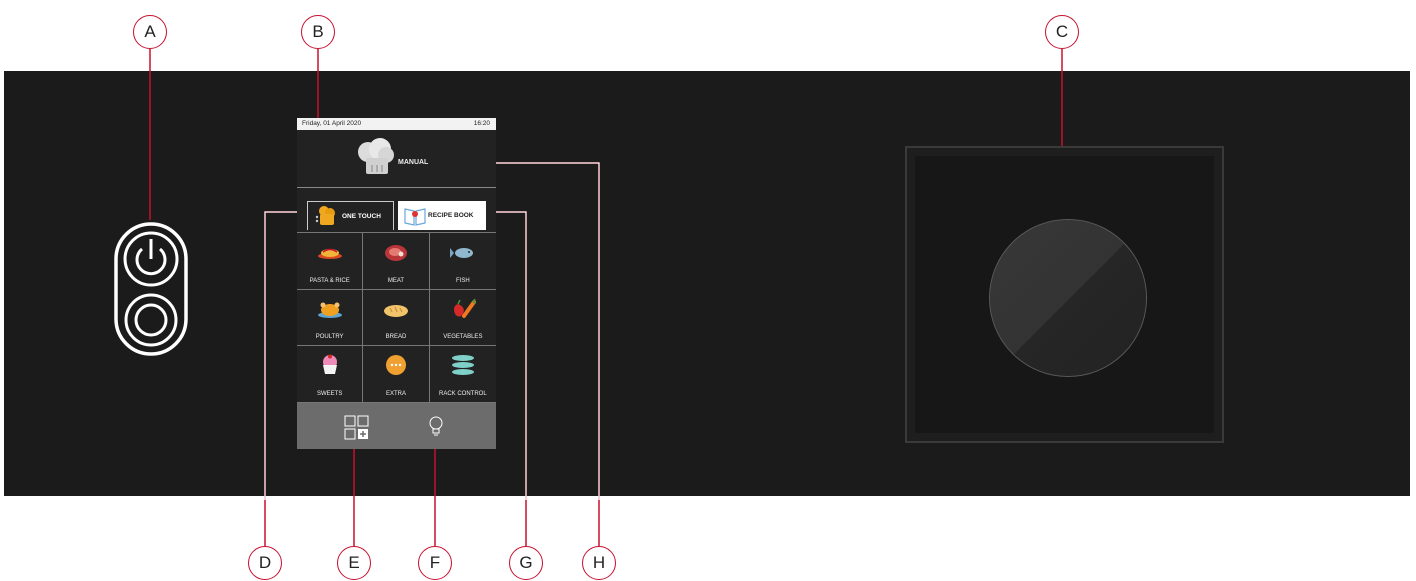 The width and height of the screenshot is (1416, 581). I want to click on category-label: PASTA & RICE, so click(329, 281).